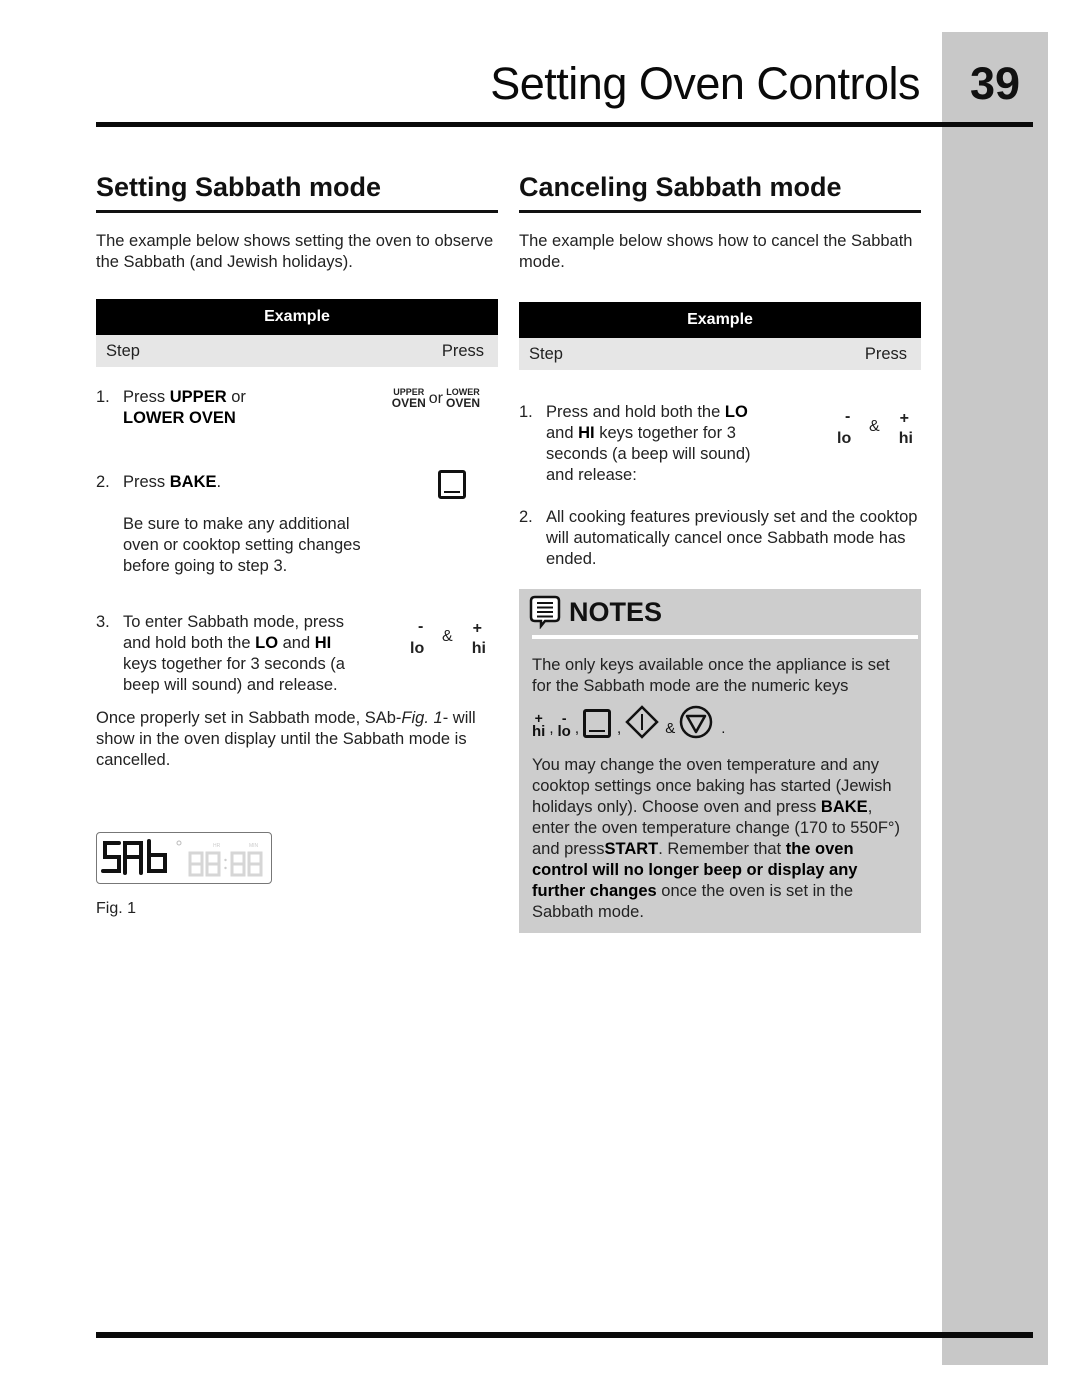 Image resolution: width=1080 pixels, height=1397 pixels. What do you see at coordinates (297, 191) in the screenshot?
I see `section-title: Setting Sabbath mode` at bounding box center [297, 191].